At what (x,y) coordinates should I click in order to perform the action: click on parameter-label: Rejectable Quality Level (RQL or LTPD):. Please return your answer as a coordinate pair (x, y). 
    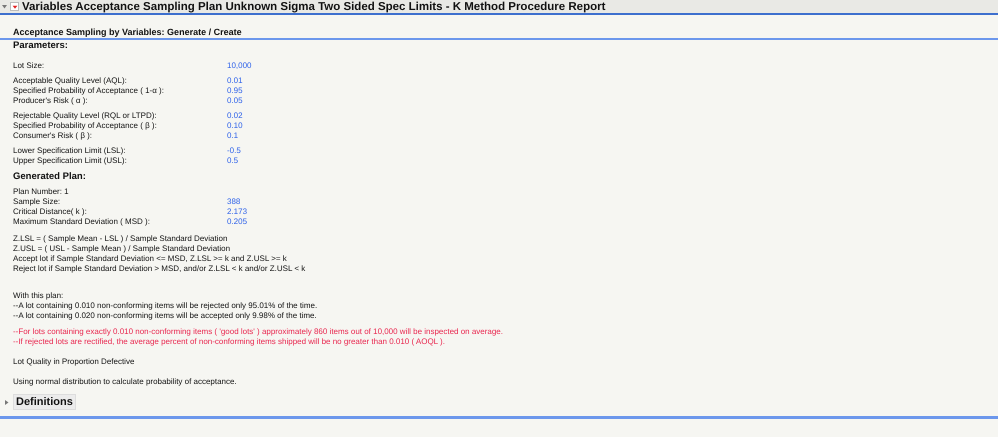
    Looking at the image, I should click on (85, 116).